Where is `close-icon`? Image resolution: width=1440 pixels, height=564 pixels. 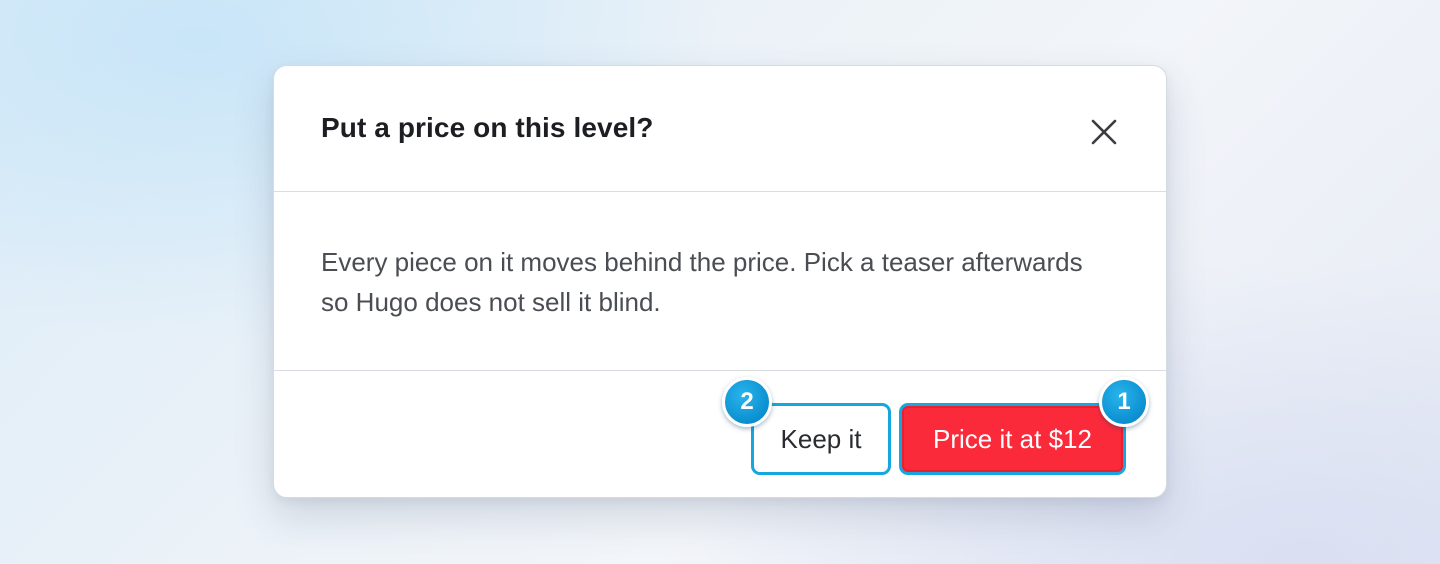
close-icon is located at coordinates (1104, 132).